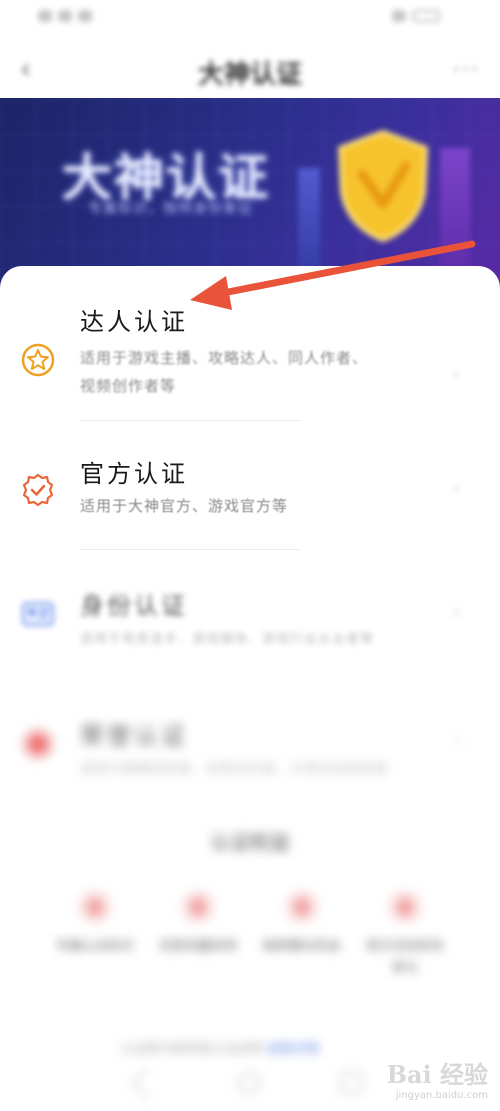  I want to click on clock-icon, so click(399, 16).